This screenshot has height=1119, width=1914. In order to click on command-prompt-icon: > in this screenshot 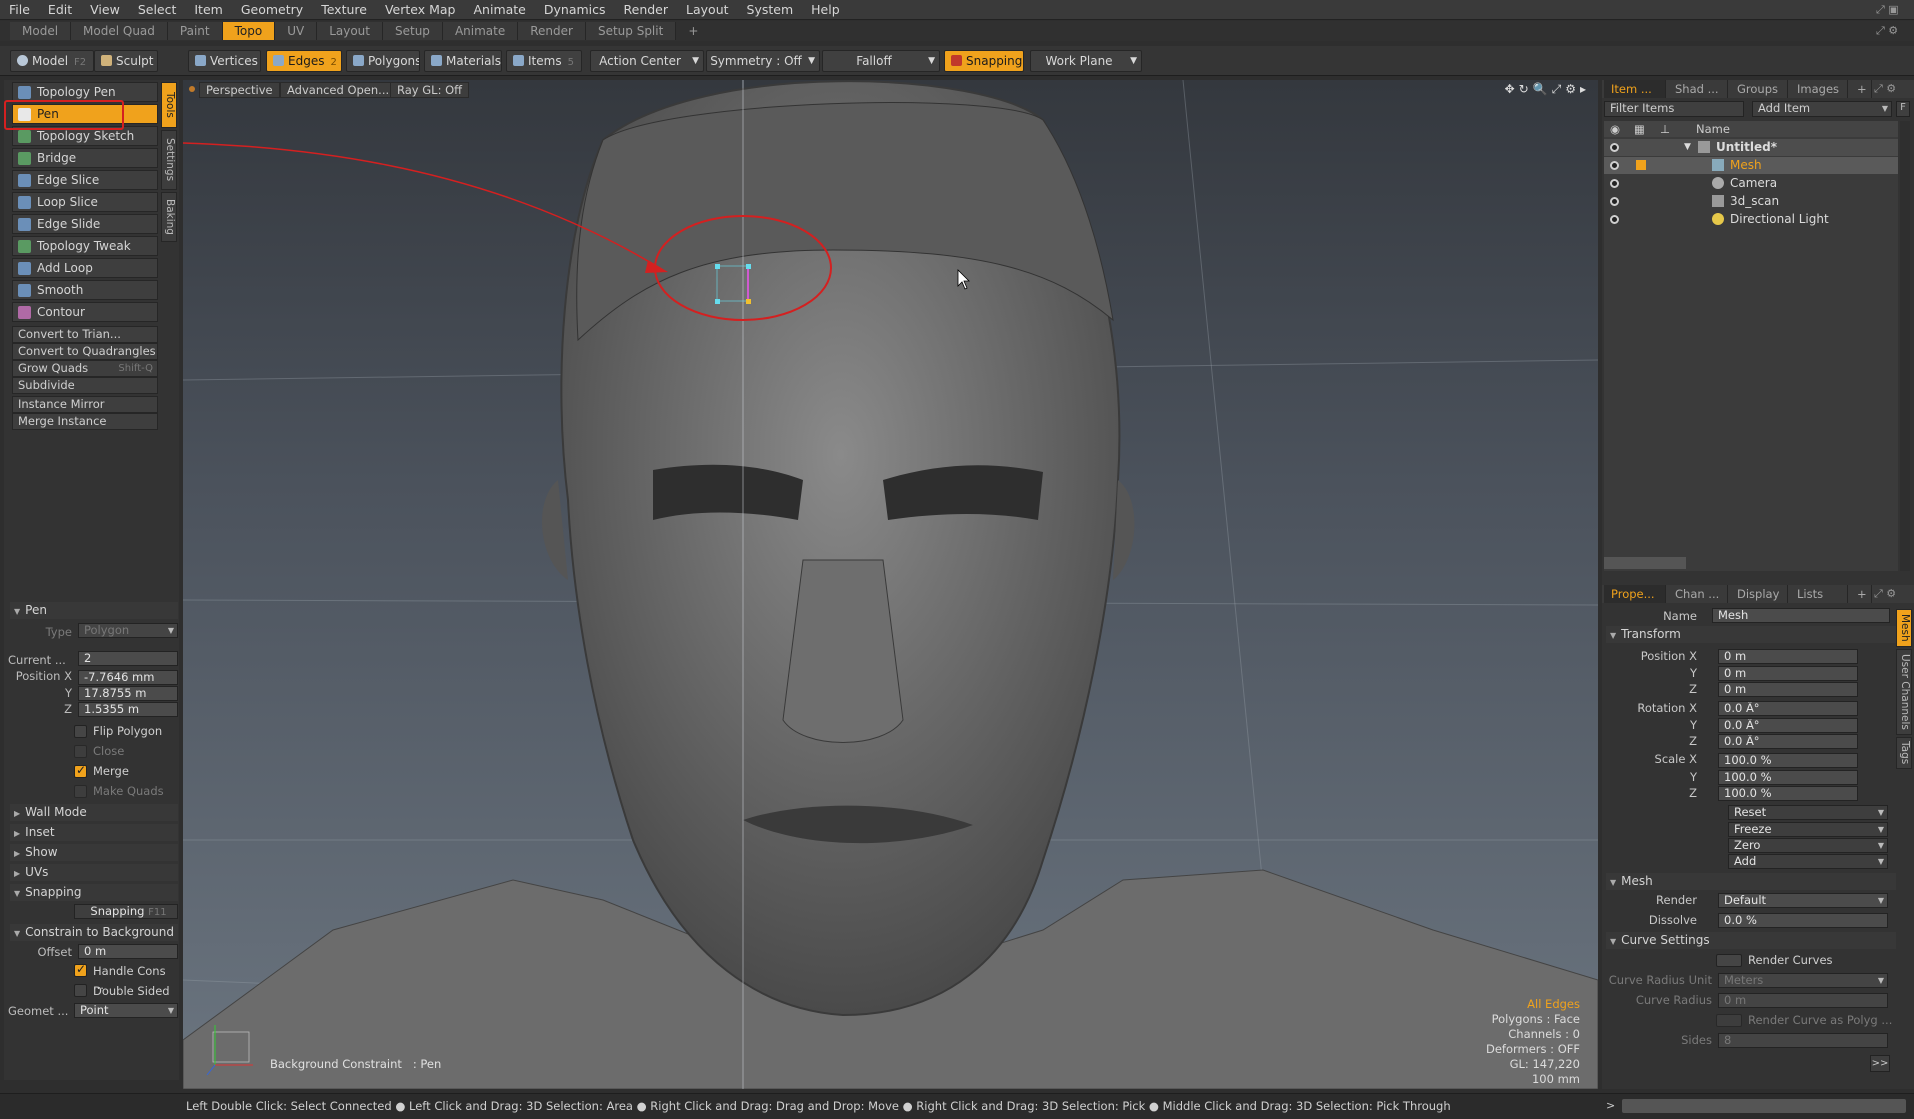, I will do `click(1610, 1105)`.